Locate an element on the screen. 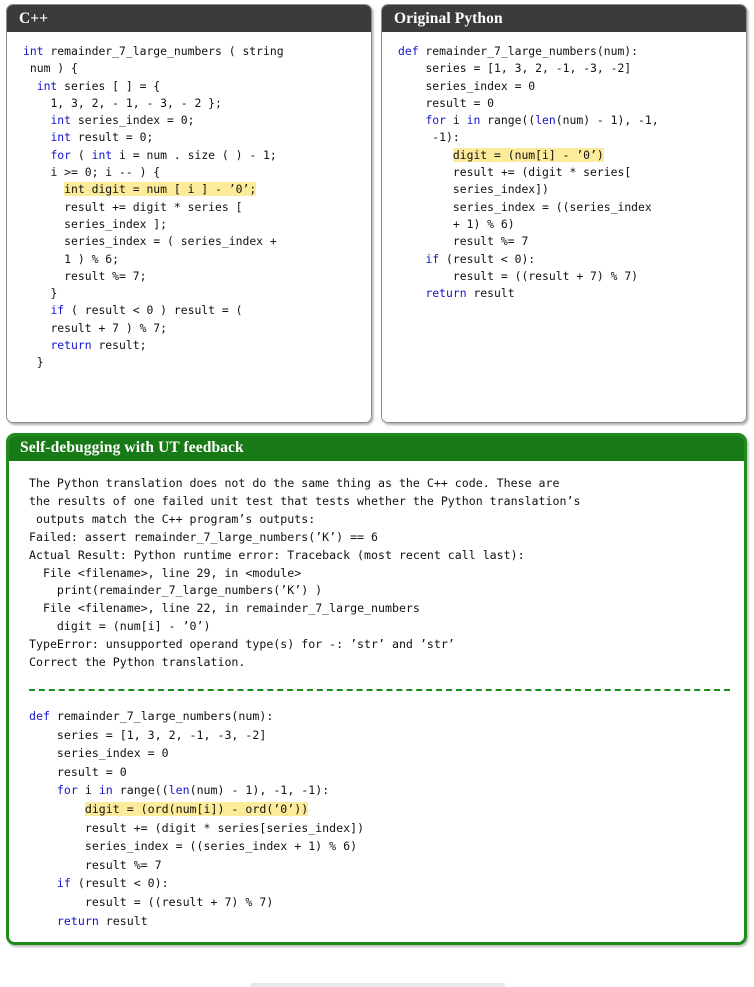  original-python-panel-title: Original Python is located at coordinates (564, 18).